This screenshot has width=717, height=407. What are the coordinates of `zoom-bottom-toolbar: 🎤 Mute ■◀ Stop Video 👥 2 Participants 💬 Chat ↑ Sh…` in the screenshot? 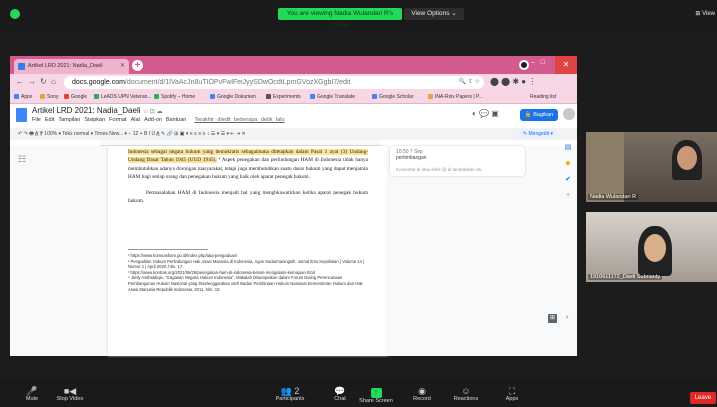 It's located at (358, 393).